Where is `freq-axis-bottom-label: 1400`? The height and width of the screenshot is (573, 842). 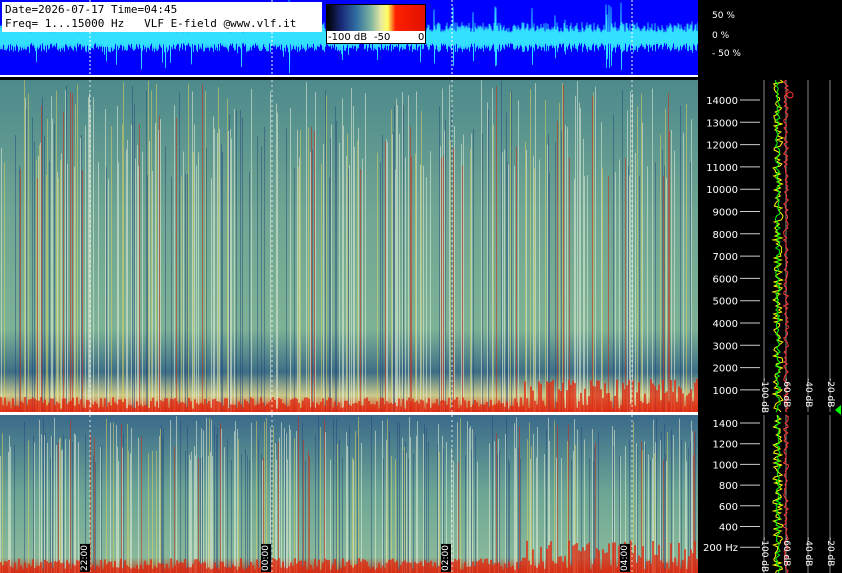 freq-axis-bottom-label: 1400 is located at coordinates (725, 424).